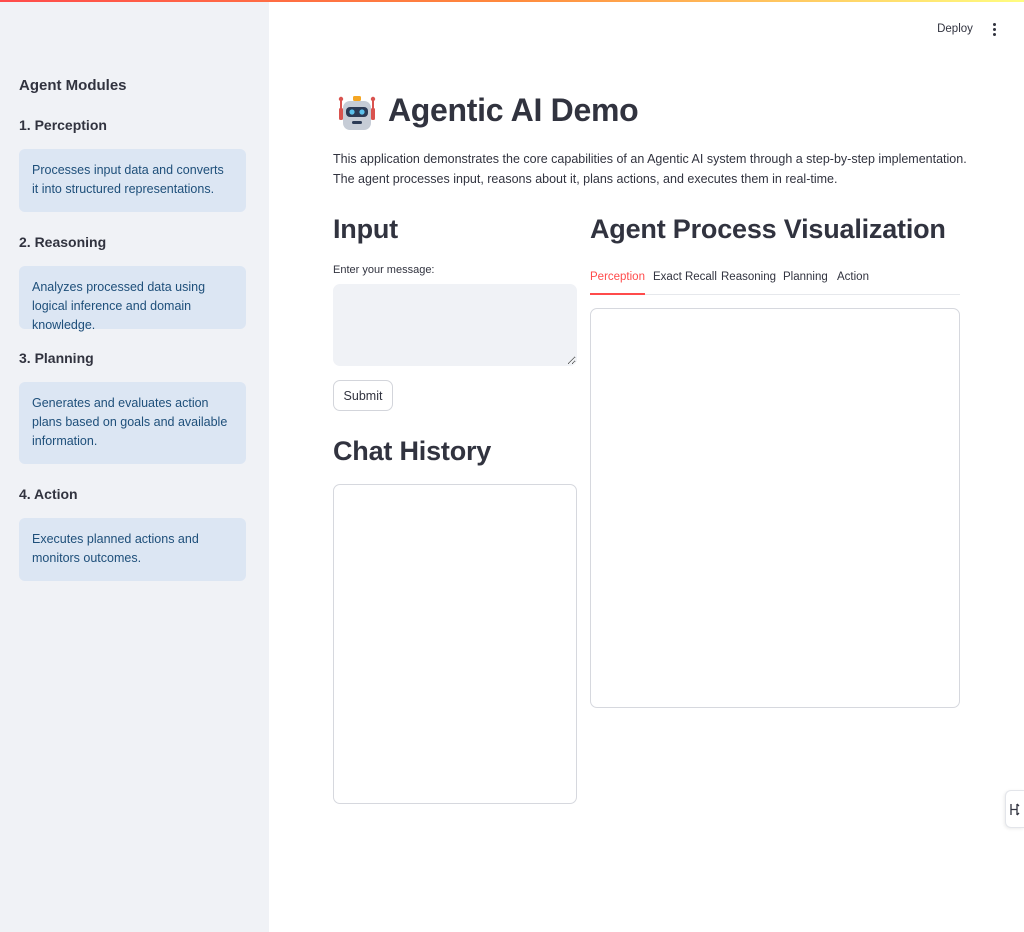  Describe the element at coordinates (384, 270) in the screenshot. I see `message-field-label: Enter your message:` at that location.